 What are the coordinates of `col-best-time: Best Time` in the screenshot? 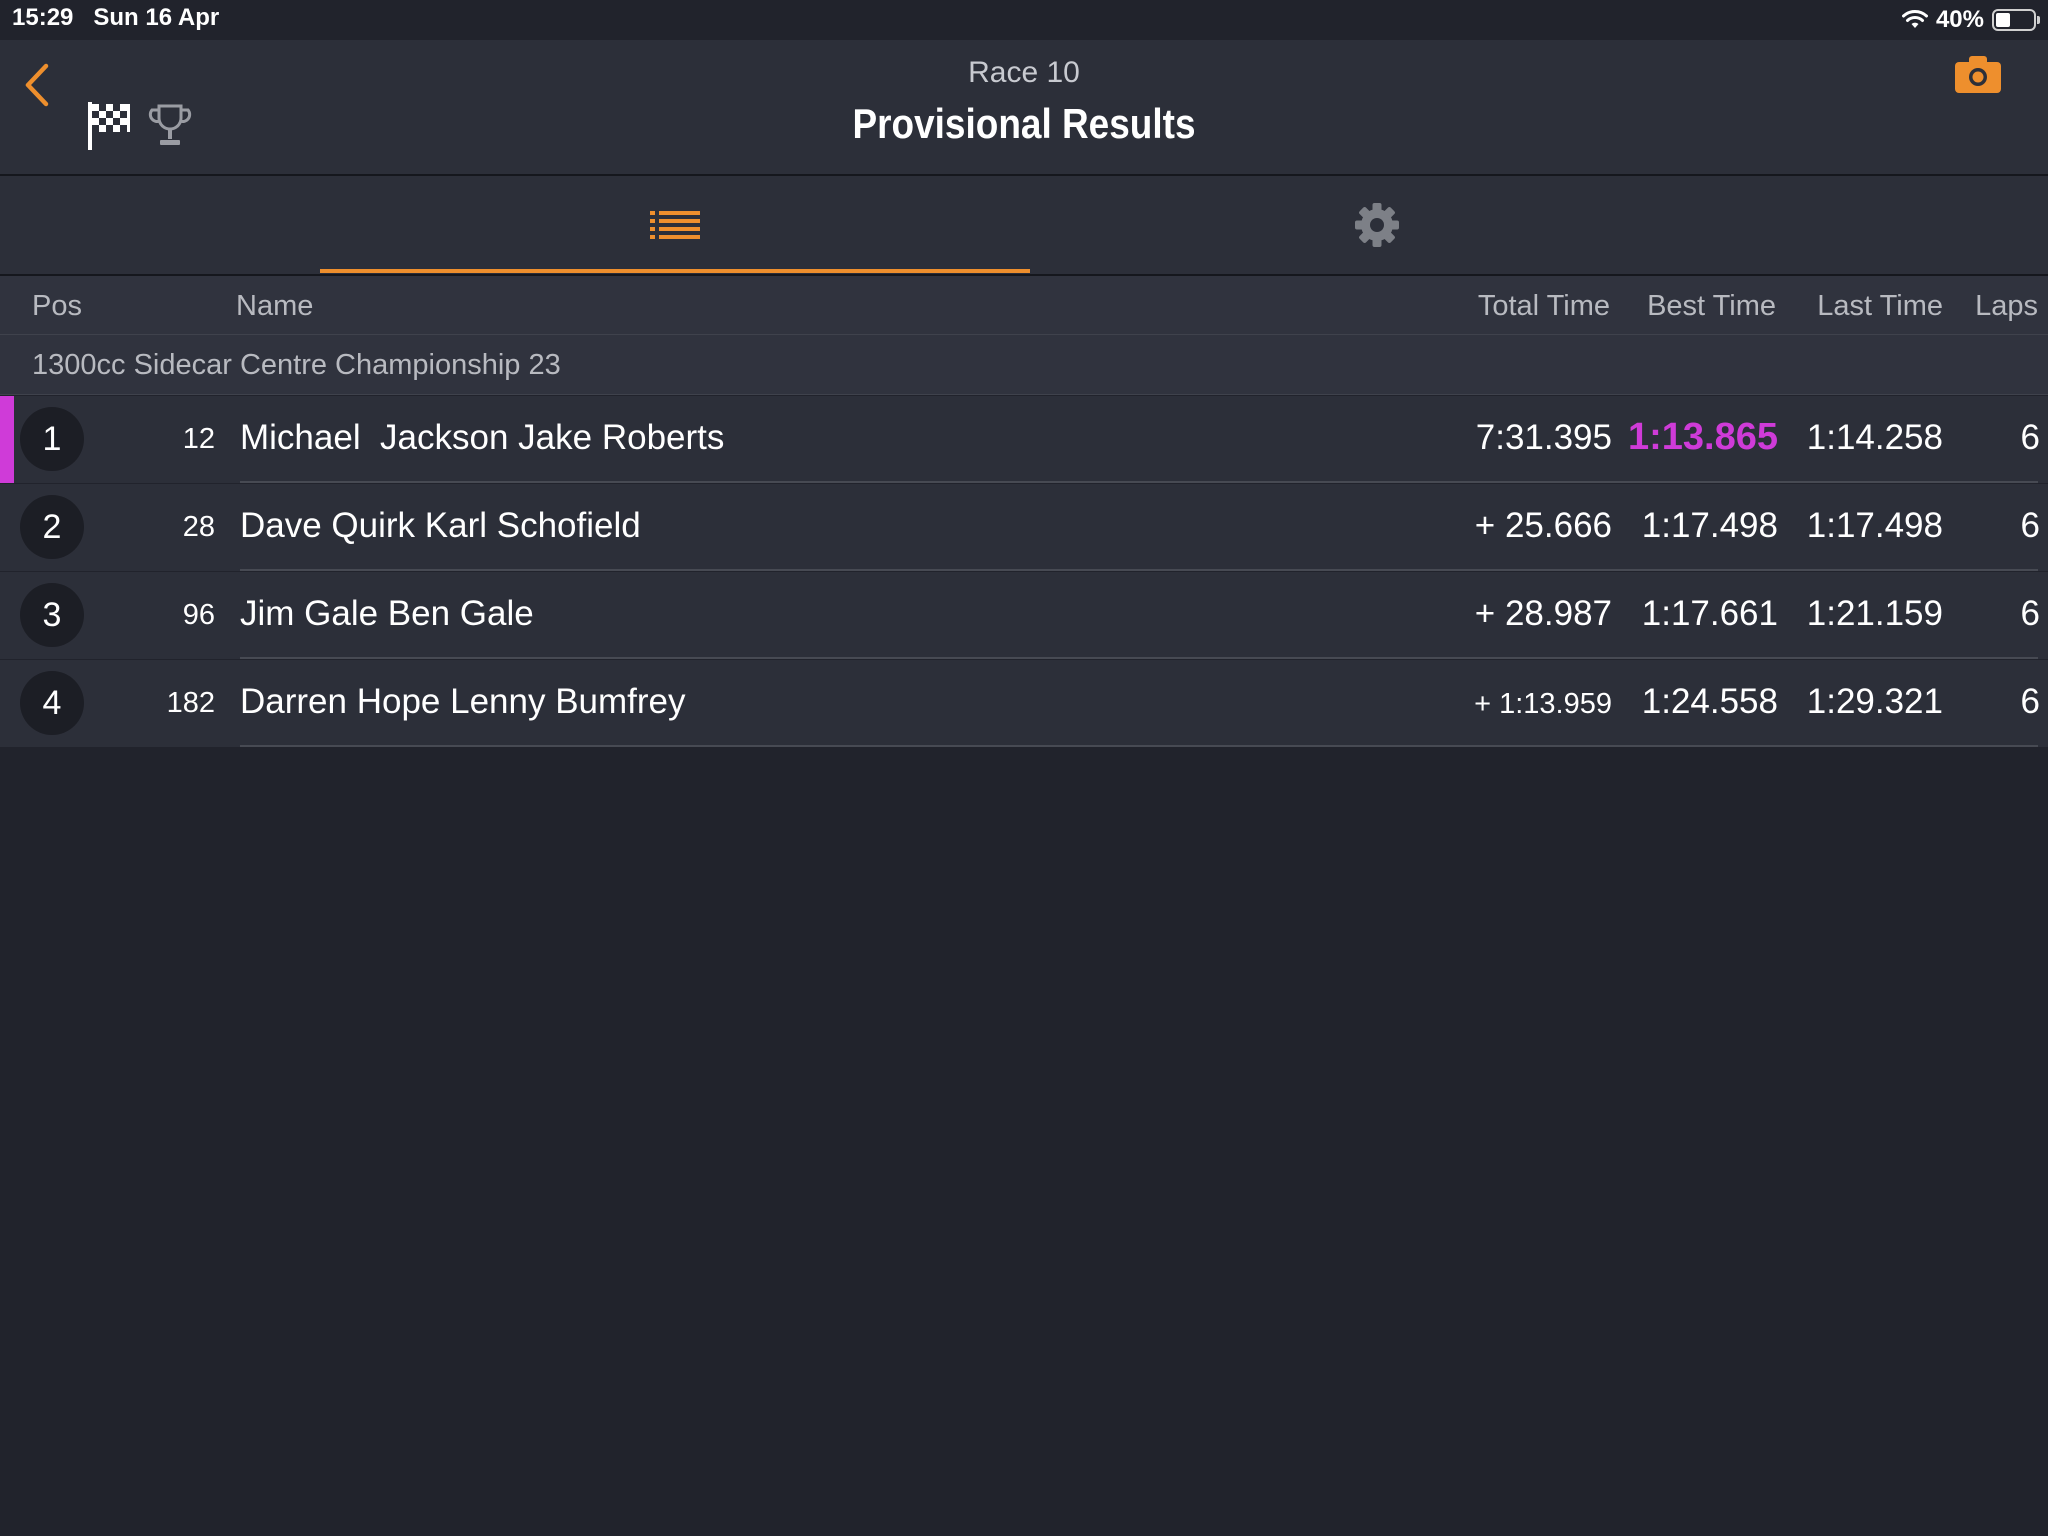 It's located at (1711, 306).